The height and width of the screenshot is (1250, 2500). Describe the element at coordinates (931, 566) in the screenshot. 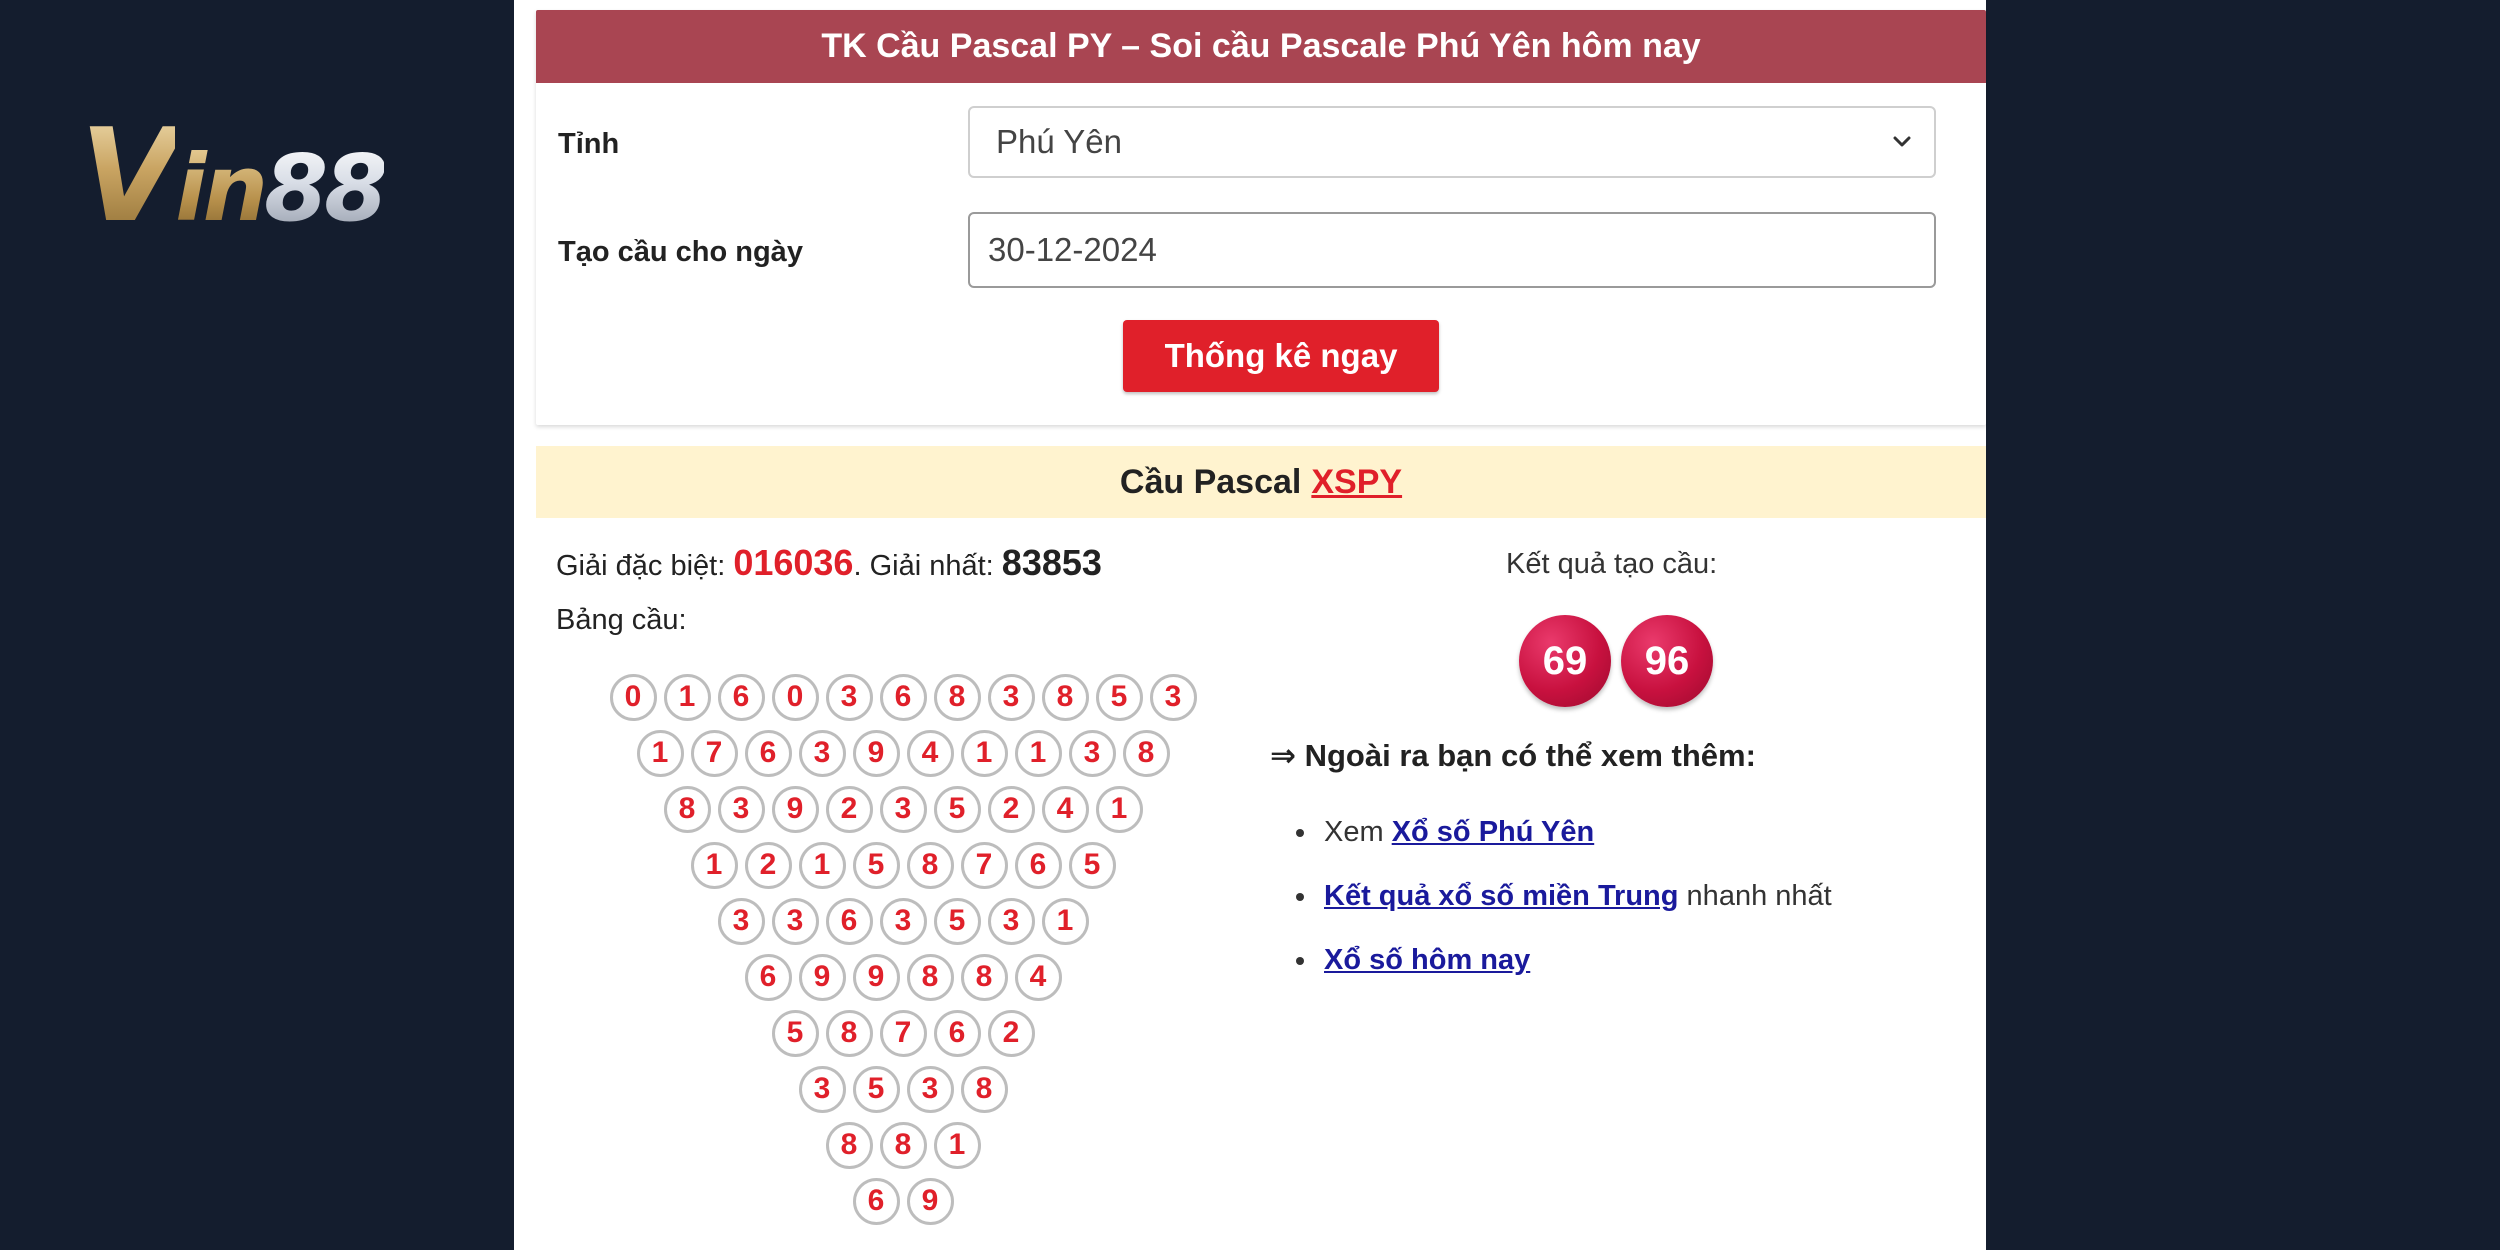

I see `first-prize-label: Giải nhất:` at that location.